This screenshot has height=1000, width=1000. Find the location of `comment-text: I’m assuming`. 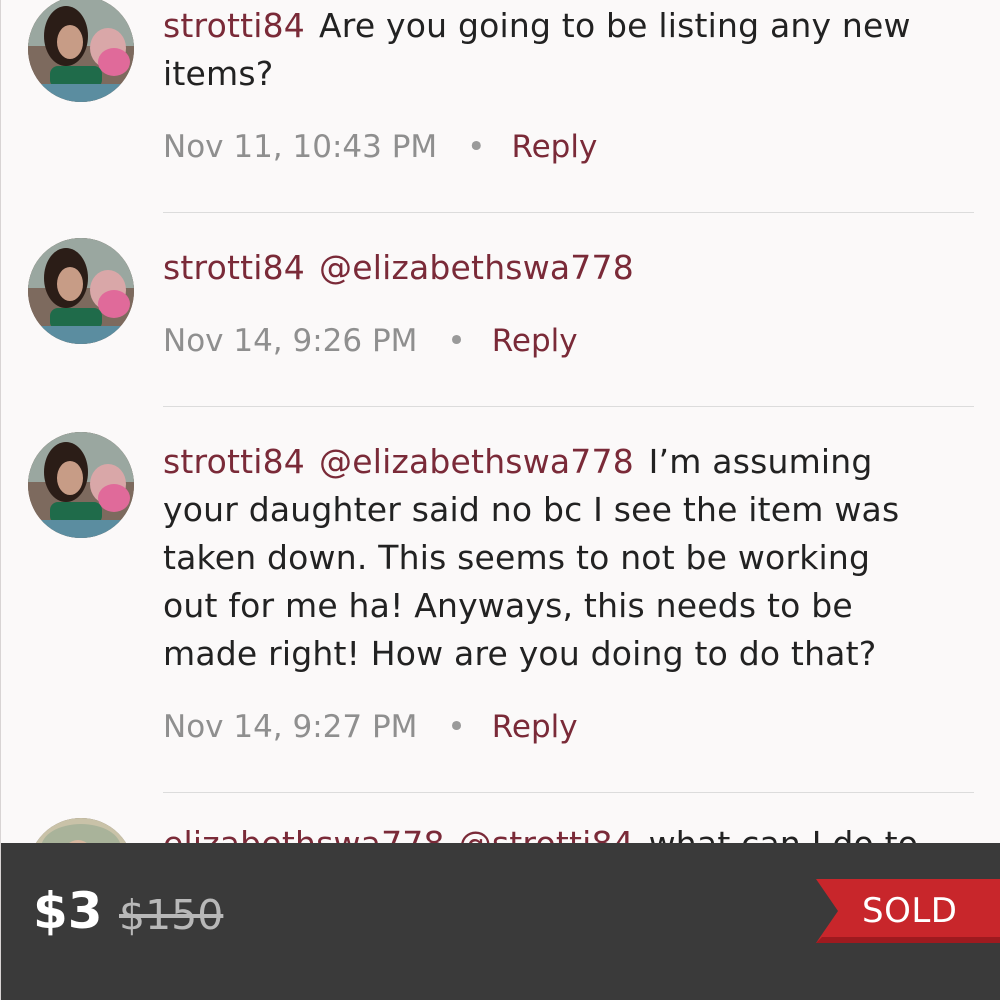

comment-text: I’m assuming is located at coordinates (760, 461).